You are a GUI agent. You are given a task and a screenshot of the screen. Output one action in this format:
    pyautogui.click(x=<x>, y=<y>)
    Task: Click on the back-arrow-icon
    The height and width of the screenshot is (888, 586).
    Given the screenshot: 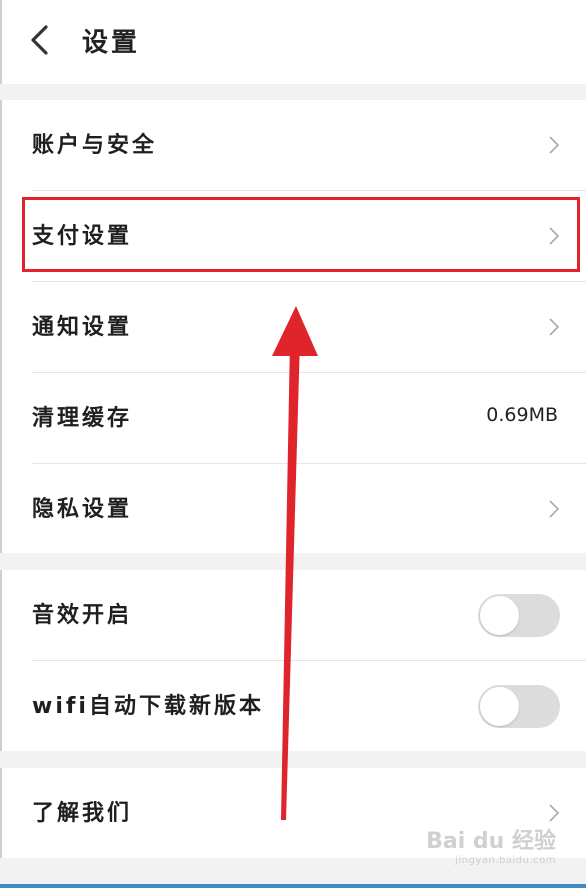 What is the action you would take?
    pyautogui.click(x=41, y=40)
    